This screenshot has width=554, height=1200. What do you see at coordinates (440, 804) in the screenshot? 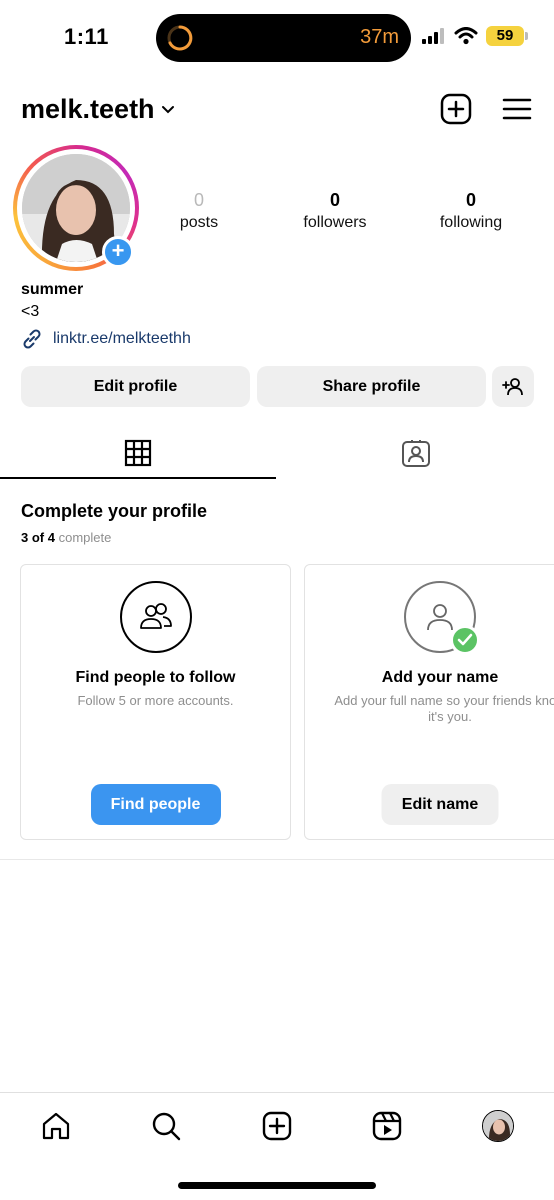
I see `edit-name-button: Edit name` at bounding box center [440, 804].